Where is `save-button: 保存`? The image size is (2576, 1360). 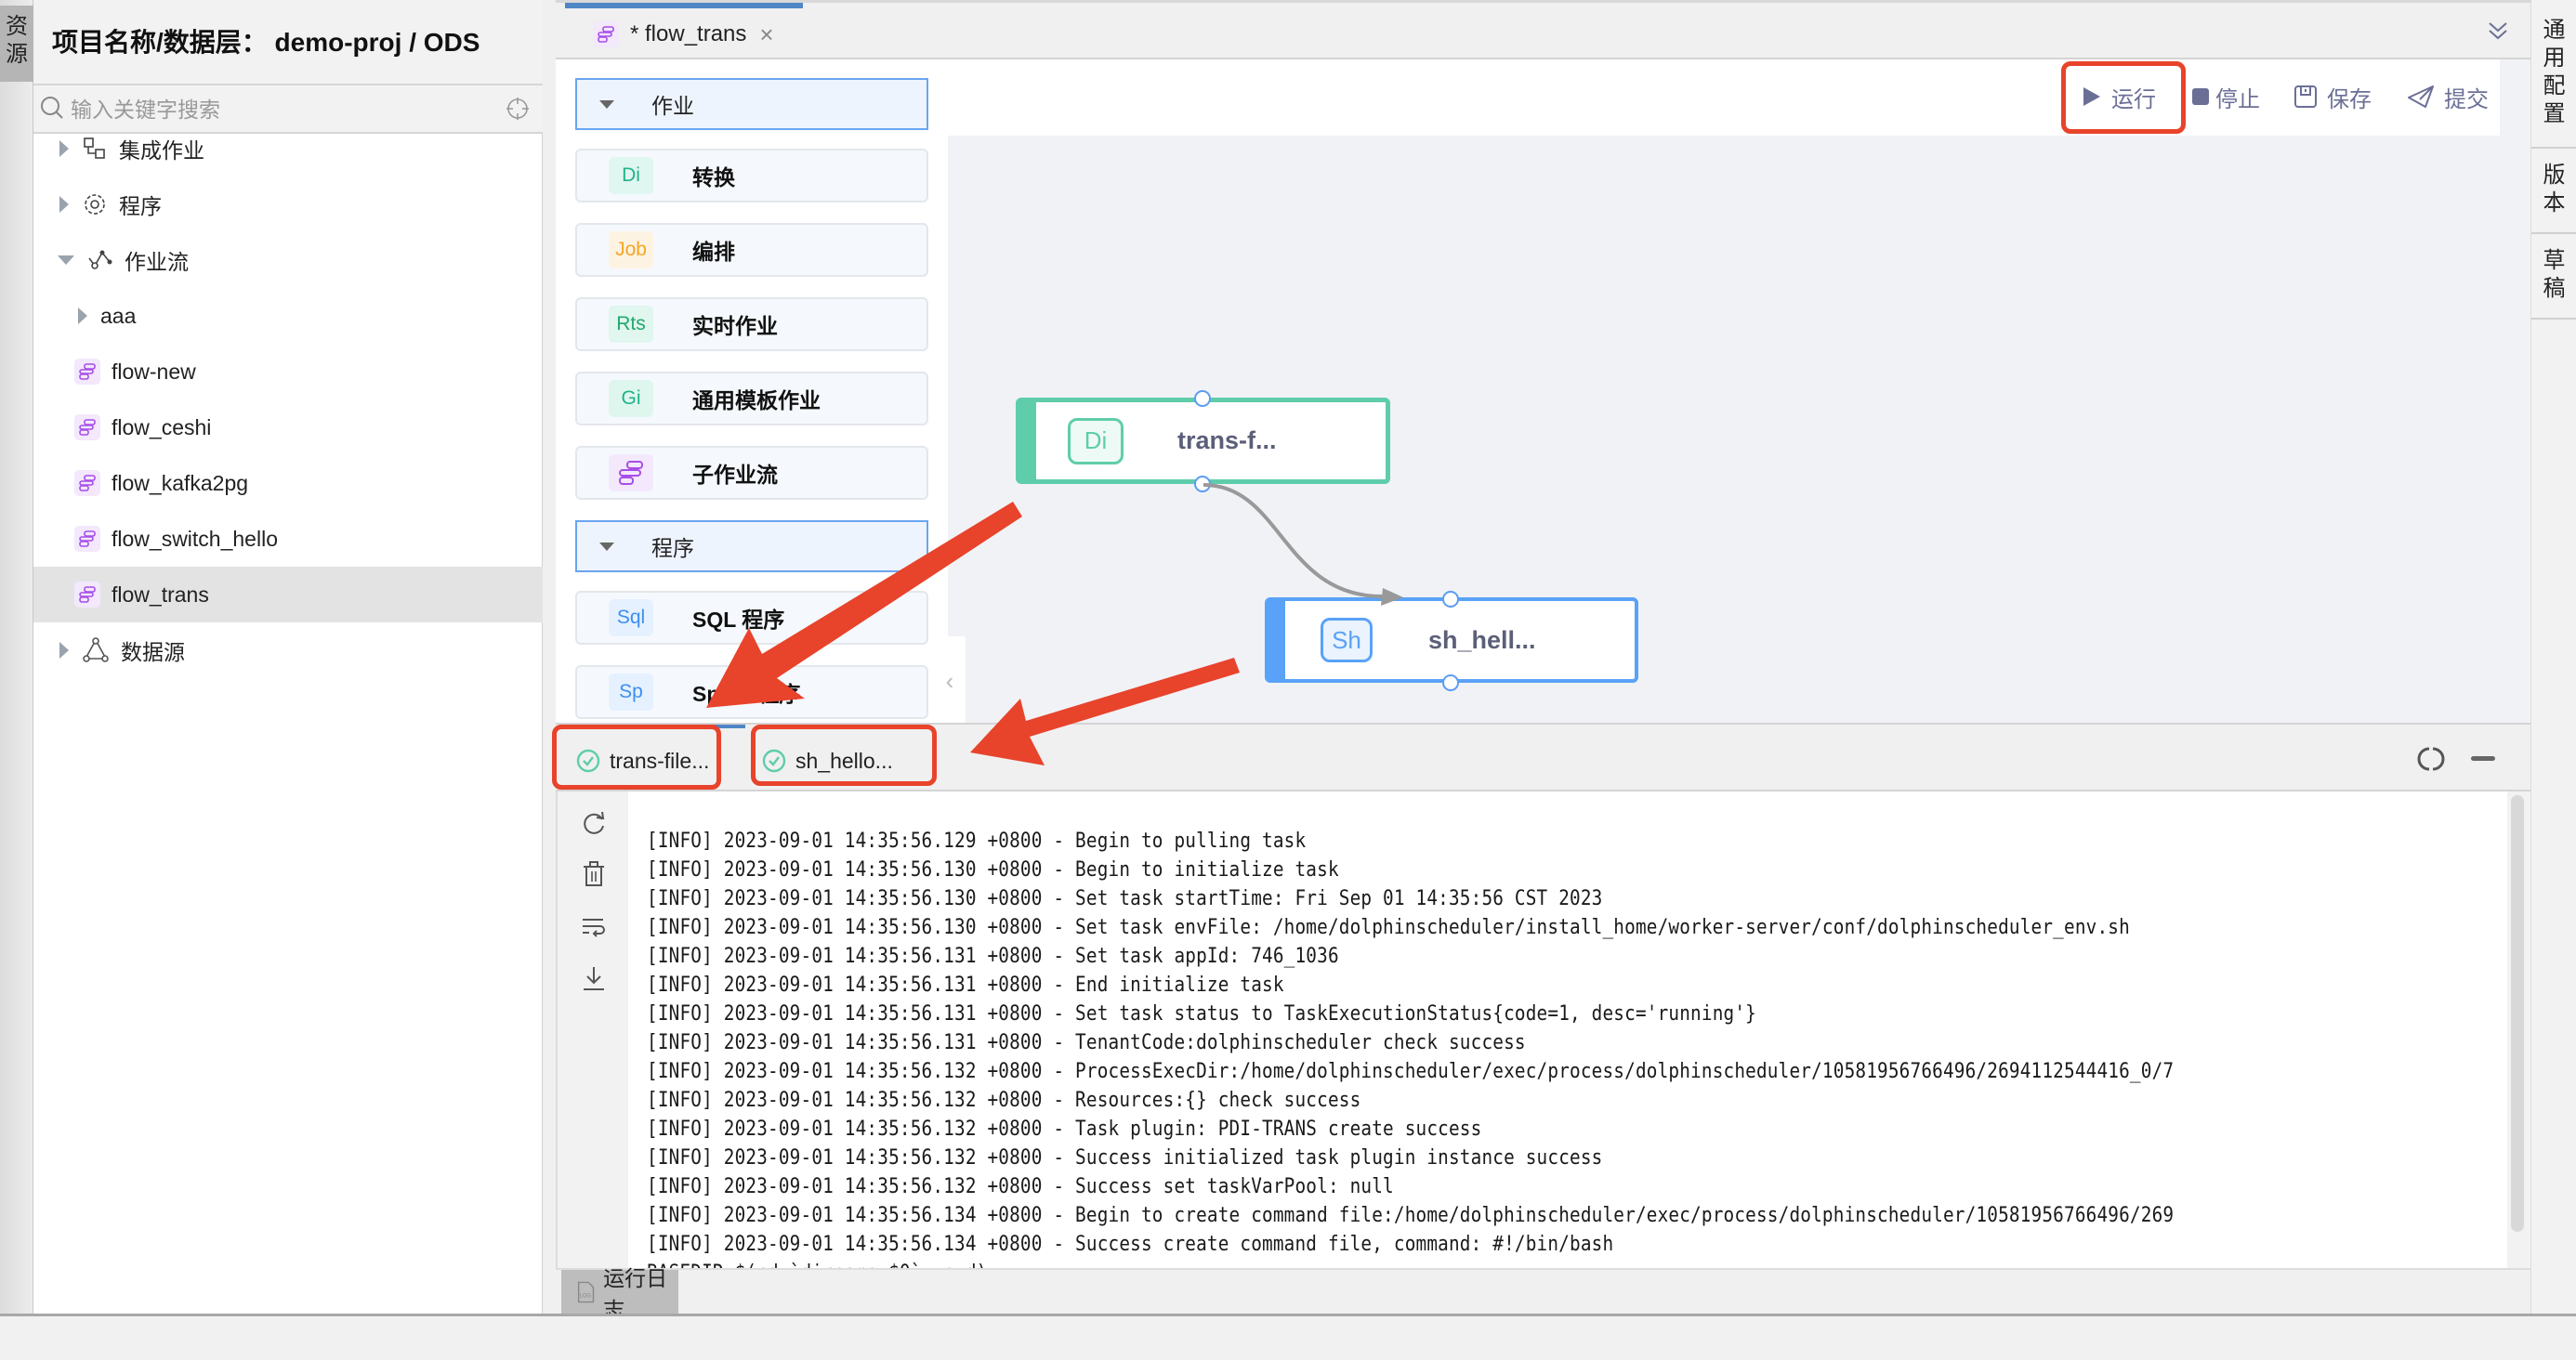
save-button: 保存 is located at coordinates (2332, 96).